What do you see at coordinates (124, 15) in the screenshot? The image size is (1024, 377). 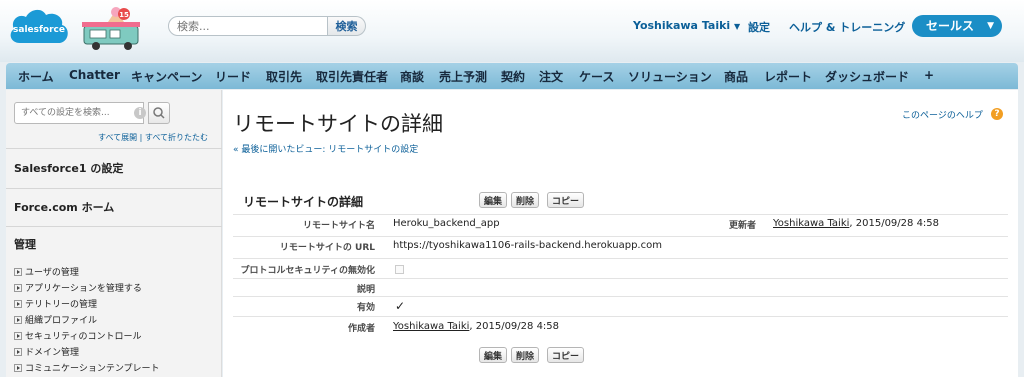 I see `truck-badge: 15` at bounding box center [124, 15].